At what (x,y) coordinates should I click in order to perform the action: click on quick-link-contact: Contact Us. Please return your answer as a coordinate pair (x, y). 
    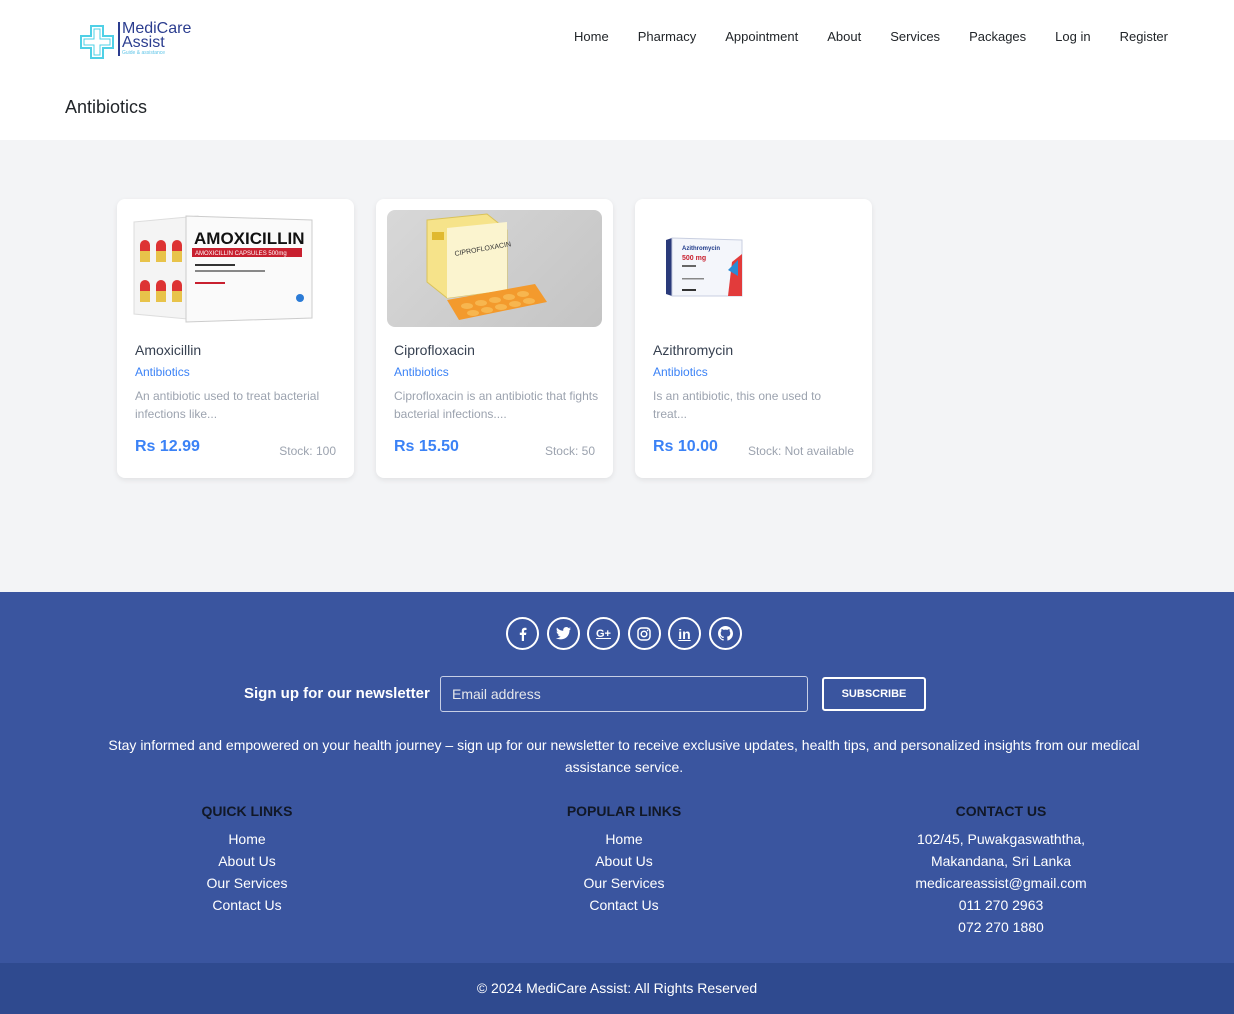
    Looking at the image, I should click on (247, 905).